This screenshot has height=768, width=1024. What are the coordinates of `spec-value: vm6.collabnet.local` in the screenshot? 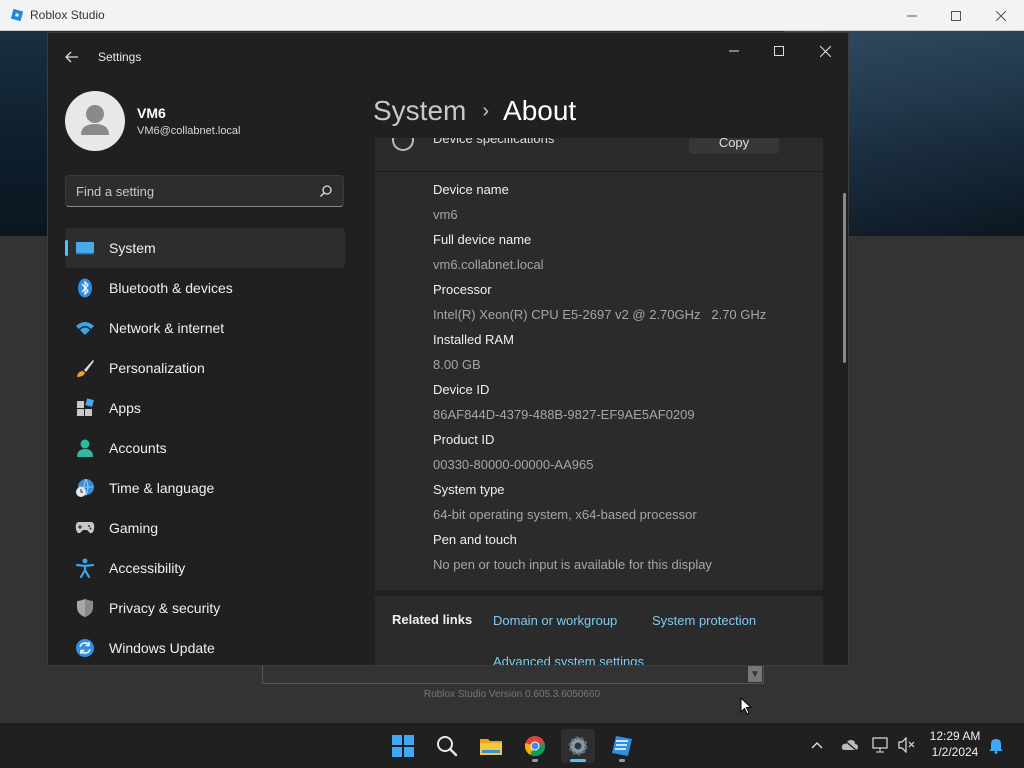 It's located at (488, 264).